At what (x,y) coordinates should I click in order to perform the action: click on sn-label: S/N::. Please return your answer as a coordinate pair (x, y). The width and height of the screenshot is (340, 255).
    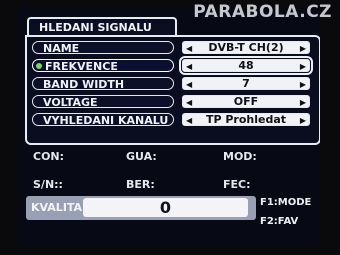
    Looking at the image, I should click on (48, 184).